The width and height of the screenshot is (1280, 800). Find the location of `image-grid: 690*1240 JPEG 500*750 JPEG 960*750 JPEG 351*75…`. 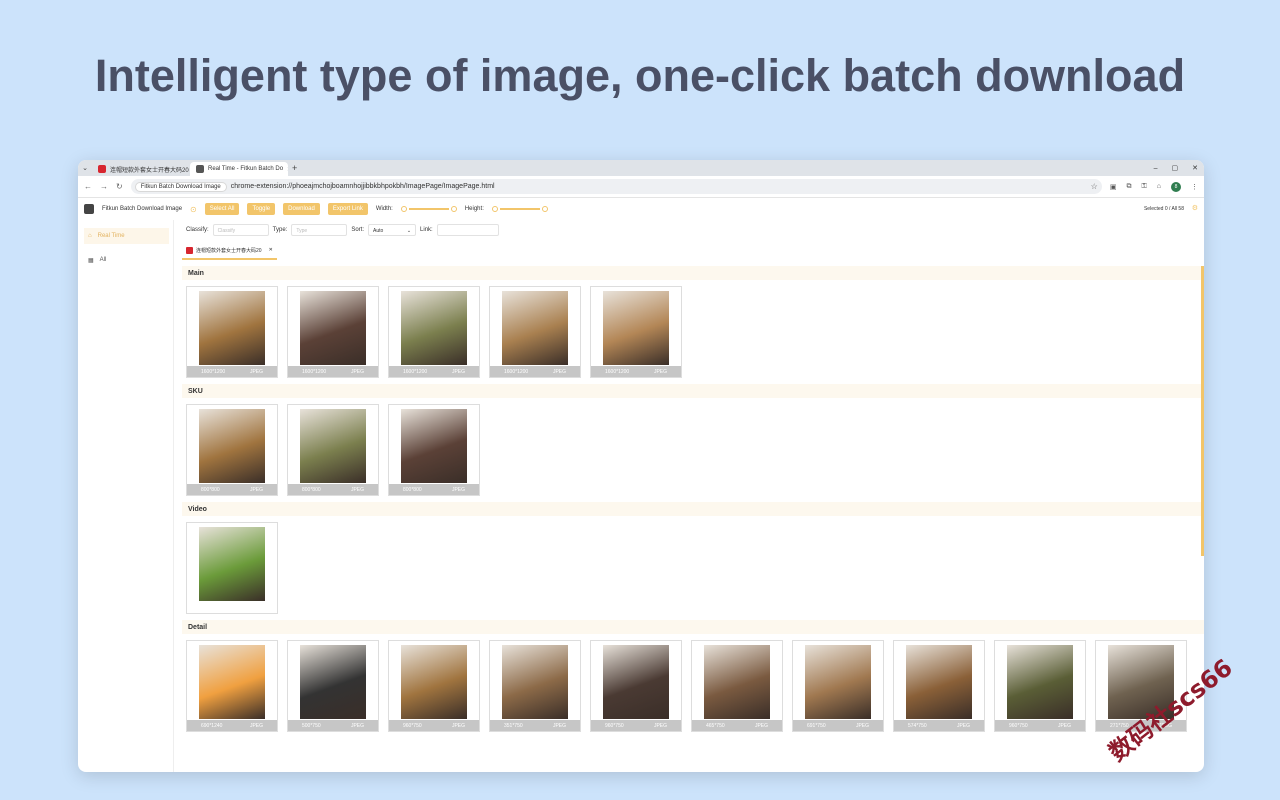

image-grid: 690*1240 JPEG 500*750 JPEG 960*750 JPEG 351*75… is located at coordinates (693, 686).